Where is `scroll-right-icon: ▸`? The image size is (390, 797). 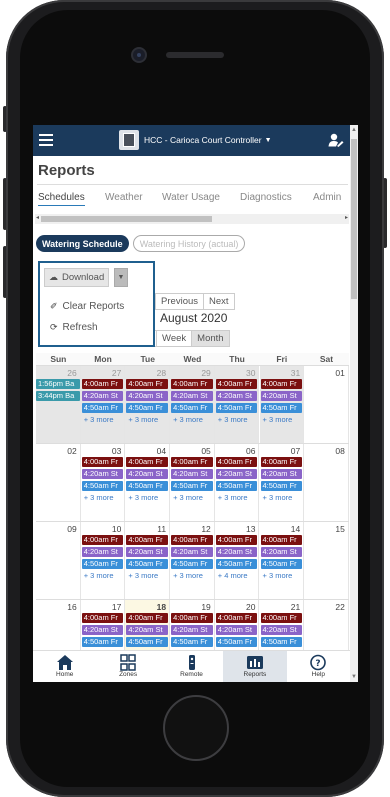 scroll-right-icon: ▸ is located at coordinates (346, 217).